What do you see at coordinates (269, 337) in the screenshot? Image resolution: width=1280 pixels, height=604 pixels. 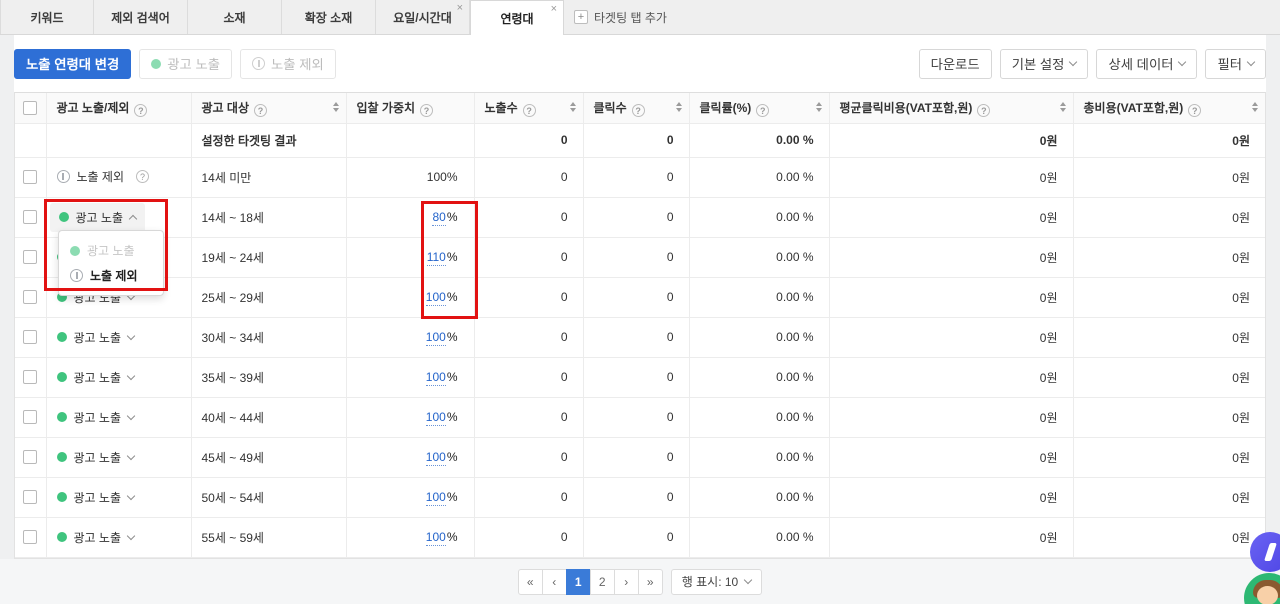 I see `target-cell: 30세 ~ 34세` at bounding box center [269, 337].